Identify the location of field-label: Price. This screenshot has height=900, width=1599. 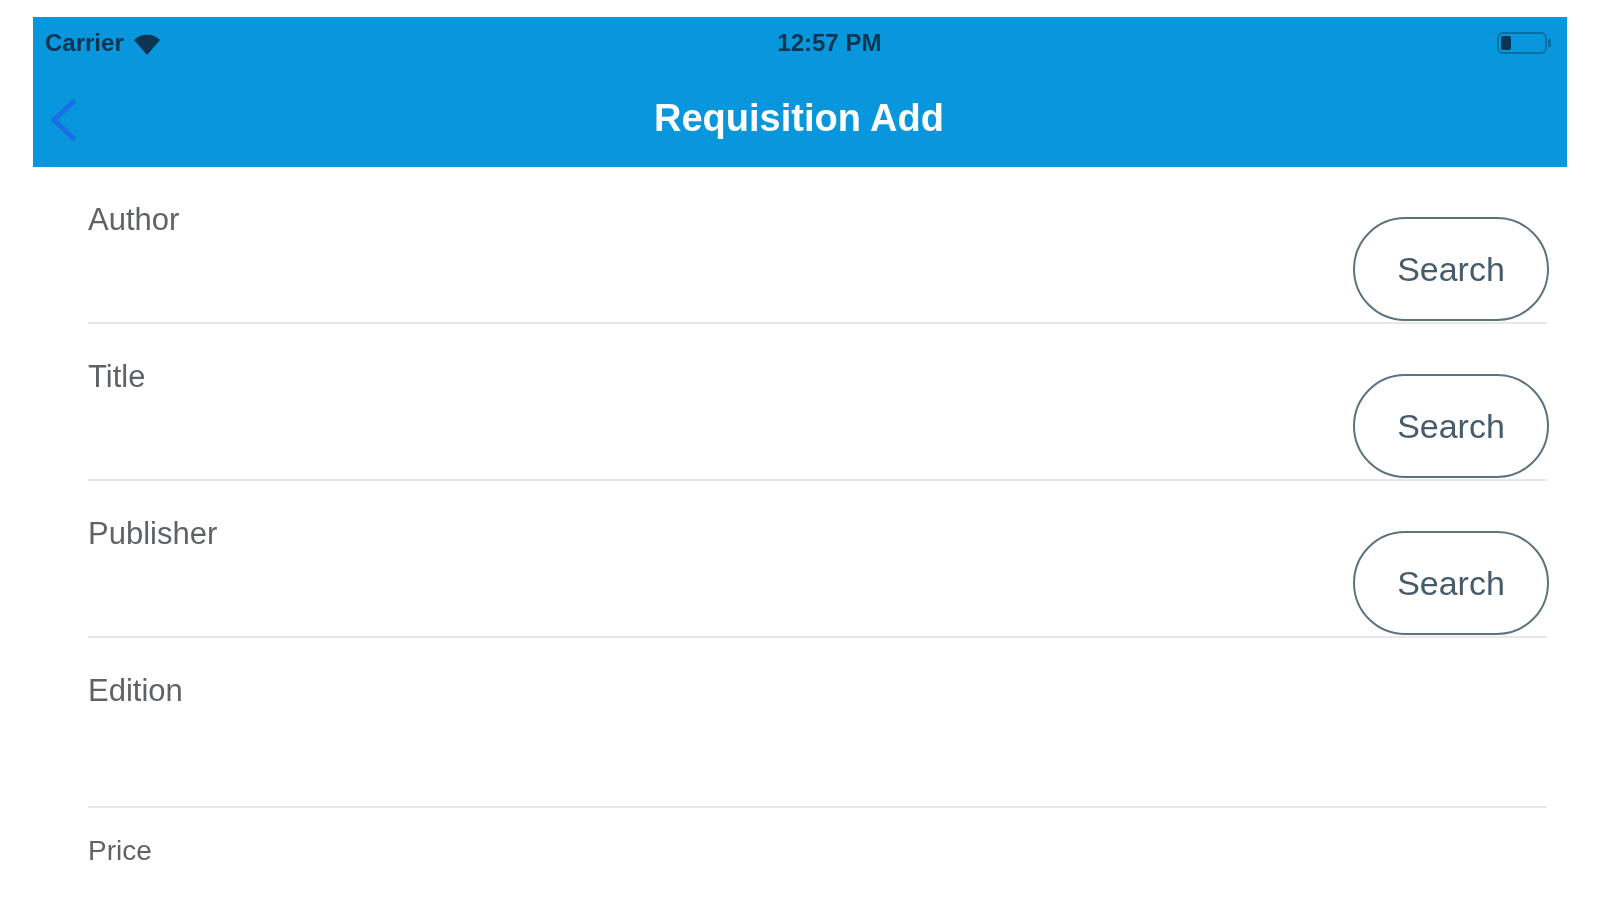
(120, 851).